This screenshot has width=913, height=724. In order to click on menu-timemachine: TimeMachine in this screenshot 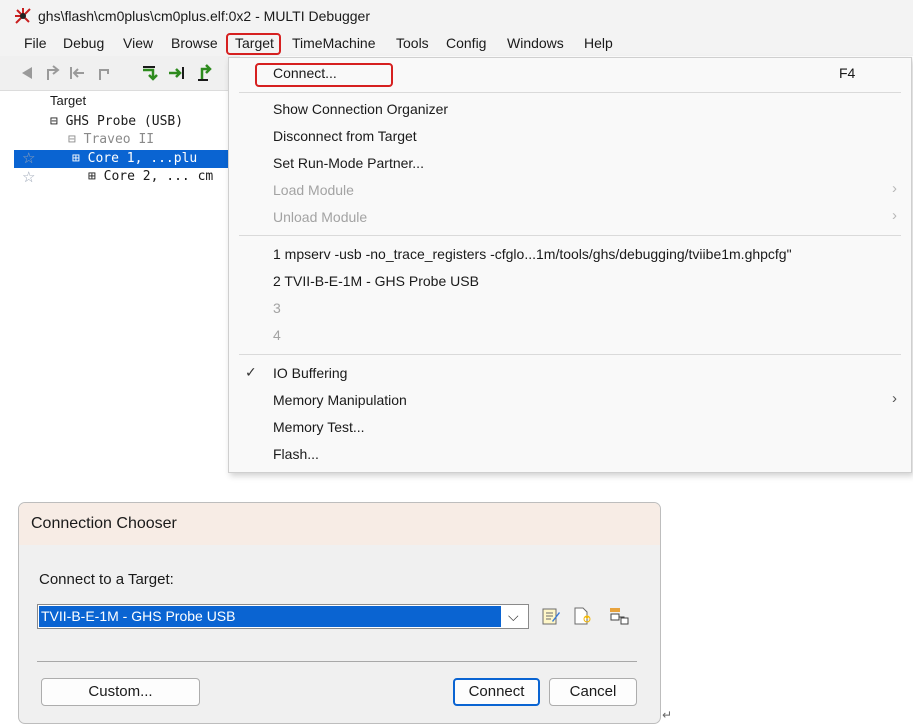, I will do `click(334, 43)`.